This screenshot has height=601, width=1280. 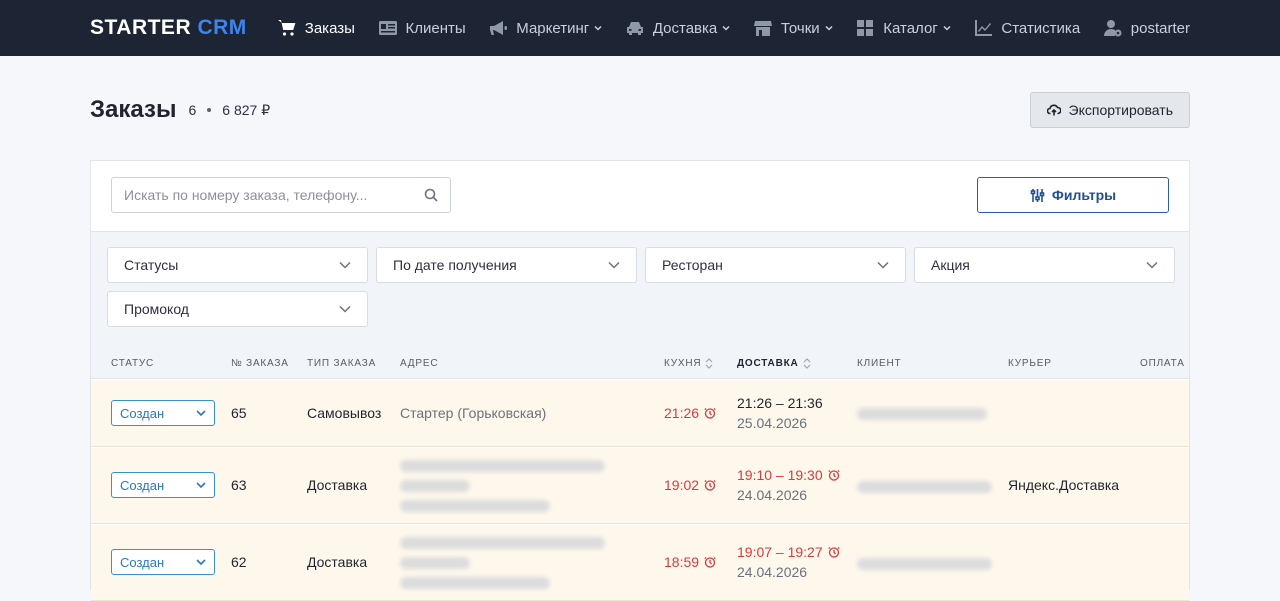 I want to click on filter-promocode: Промокод, so click(x=237, y=309).